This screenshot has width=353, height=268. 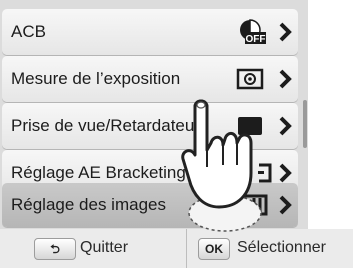 What do you see at coordinates (88, 204) in the screenshot?
I see `menu-item-label: Réglage des images` at bounding box center [88, 204].